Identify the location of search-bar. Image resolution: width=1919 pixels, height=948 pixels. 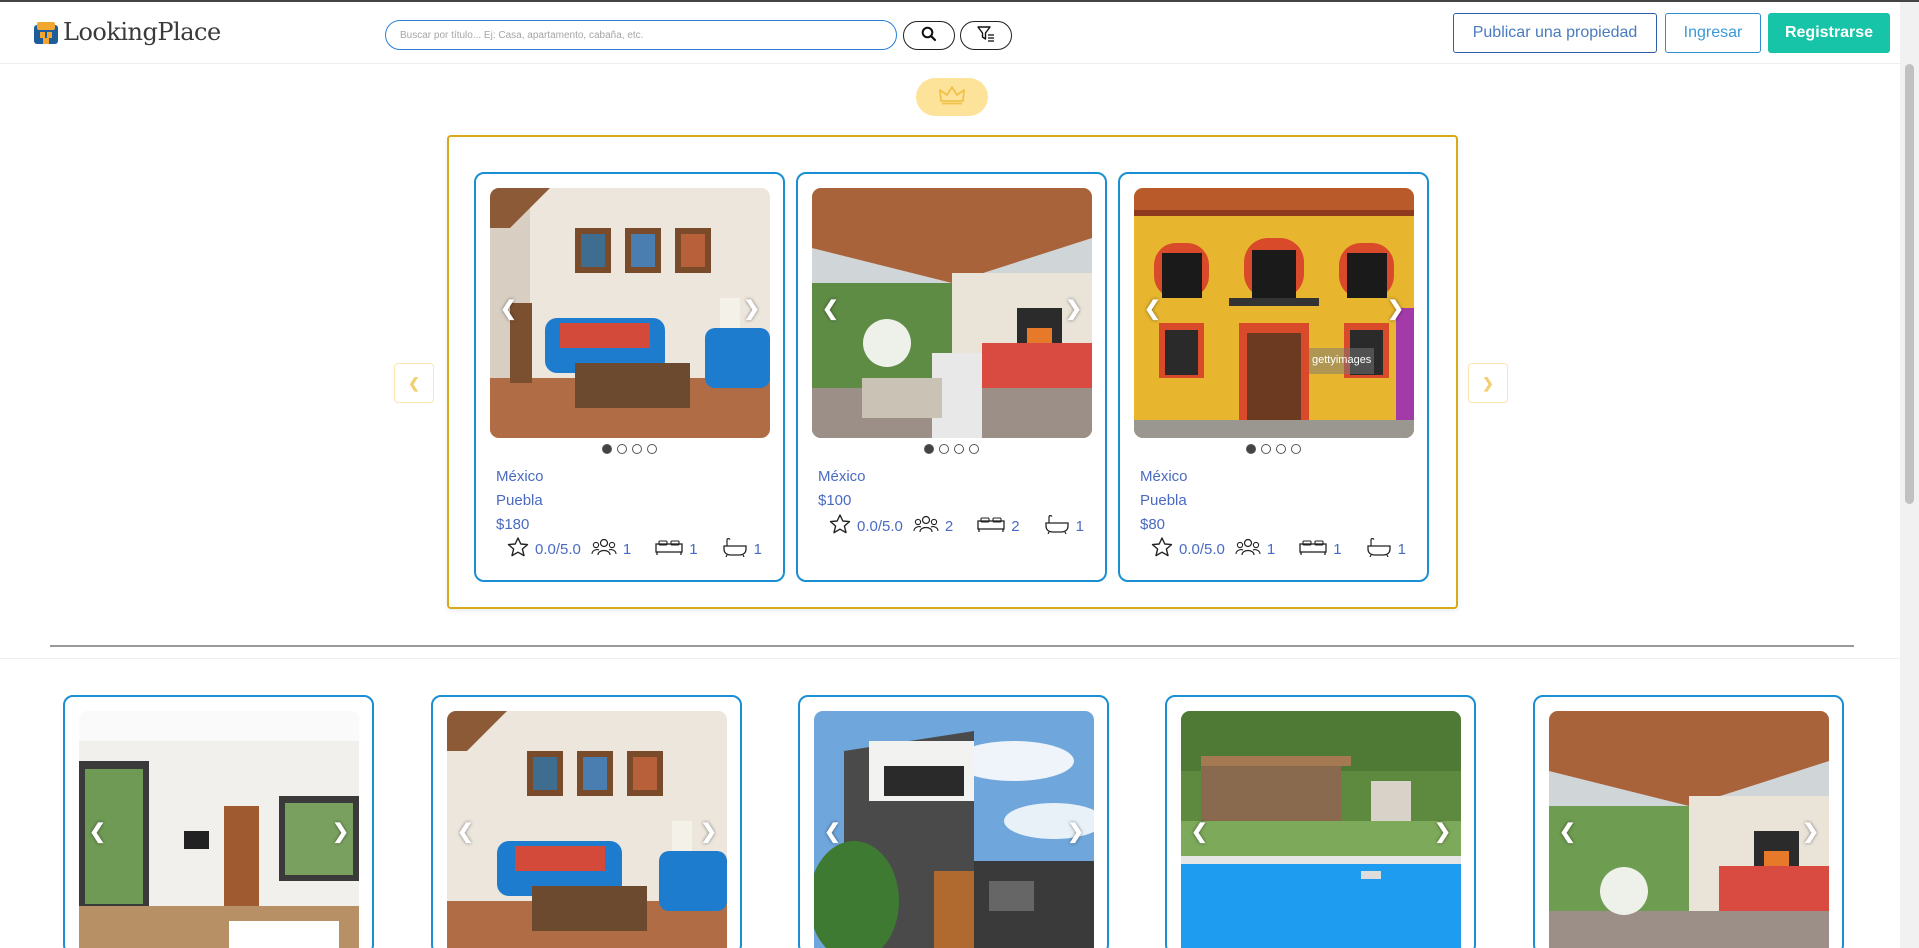
(698, 35).